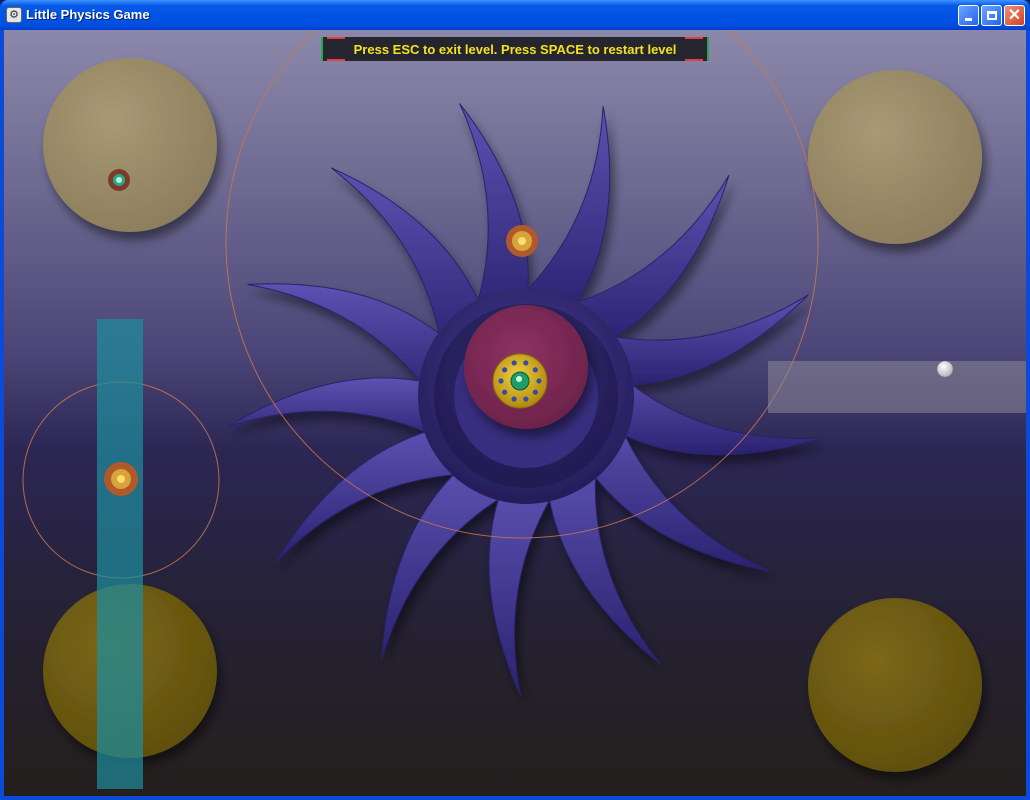 Image resolution: width=1030 pixels, height=800 pixels. What do you see at coordinates (895, 157) in the screenshot?
I see `bumper-top-right` at bounding box center [895, 157].